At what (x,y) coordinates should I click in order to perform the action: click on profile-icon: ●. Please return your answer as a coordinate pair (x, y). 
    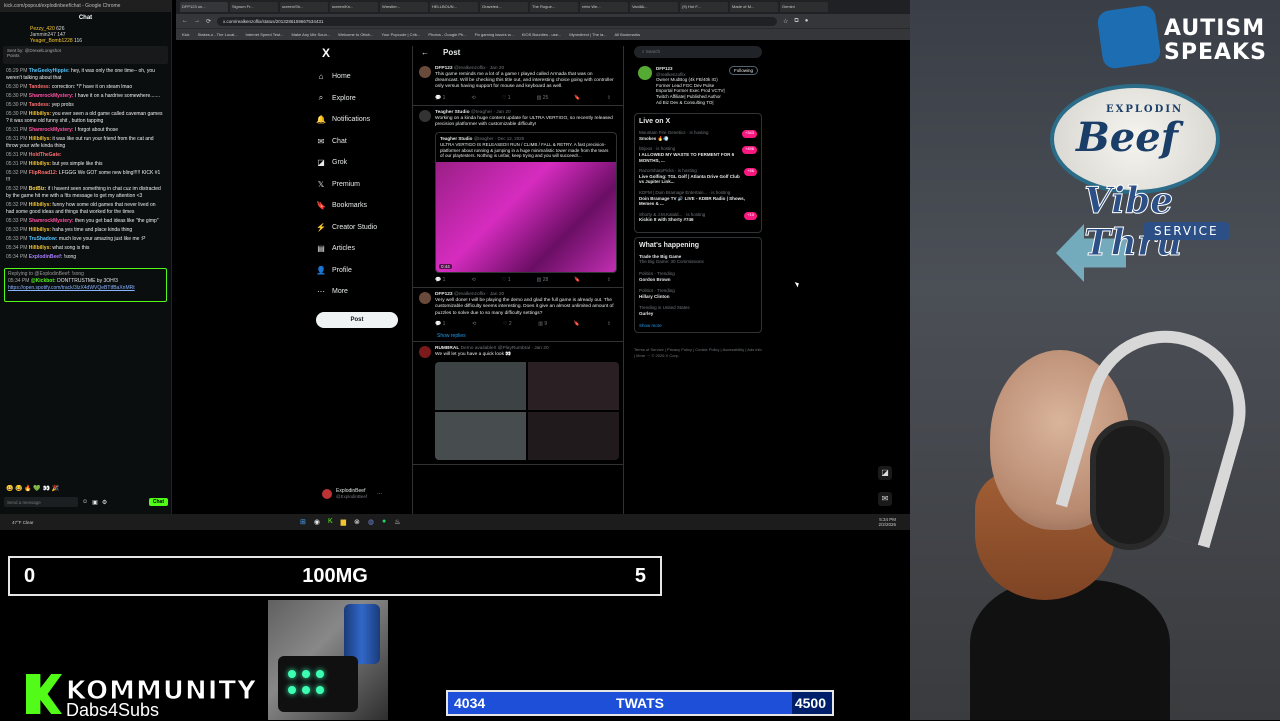
    Looking at the image, I should click on (807, 21).